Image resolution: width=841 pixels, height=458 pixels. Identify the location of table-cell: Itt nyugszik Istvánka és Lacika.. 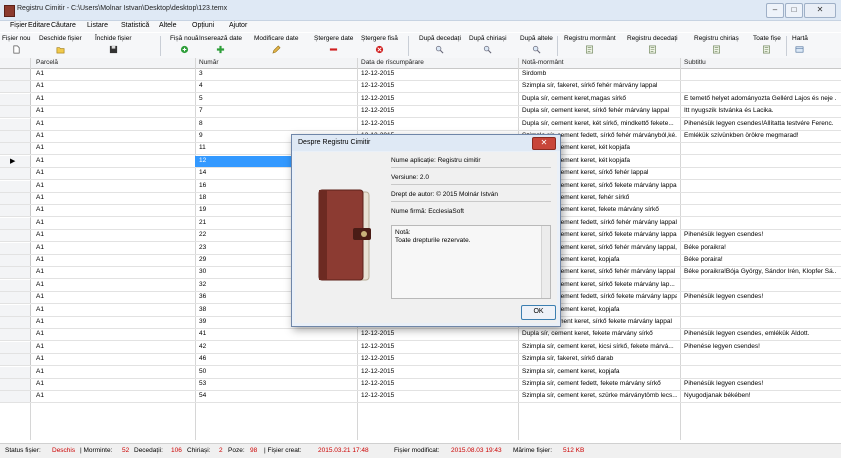
(760, 110).